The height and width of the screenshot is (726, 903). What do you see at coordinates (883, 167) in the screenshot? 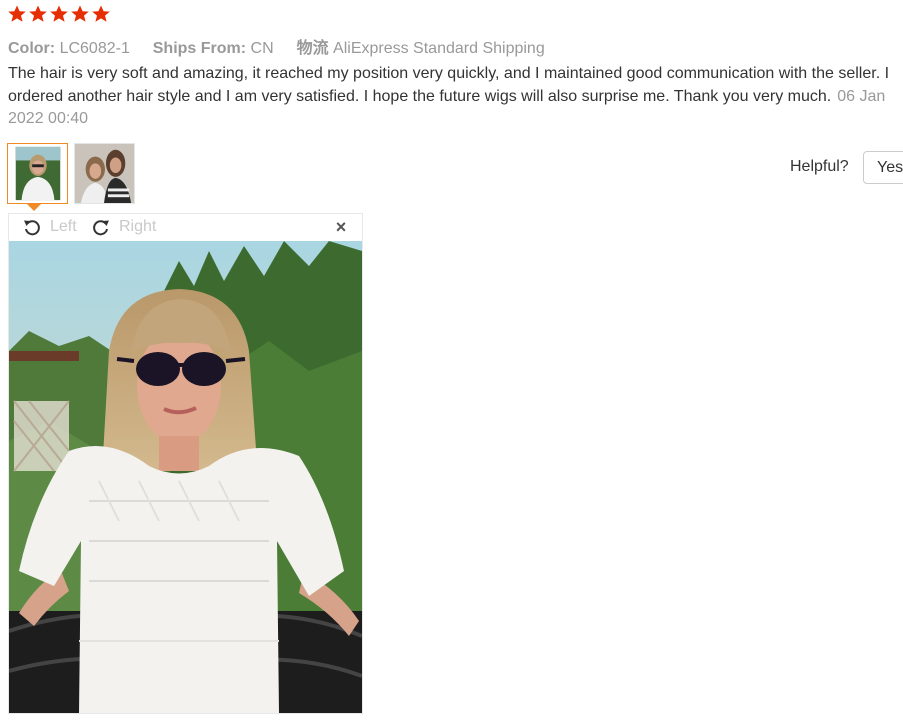
I see `helpful-yes-button: Yes` at bounding box center [883, 167].